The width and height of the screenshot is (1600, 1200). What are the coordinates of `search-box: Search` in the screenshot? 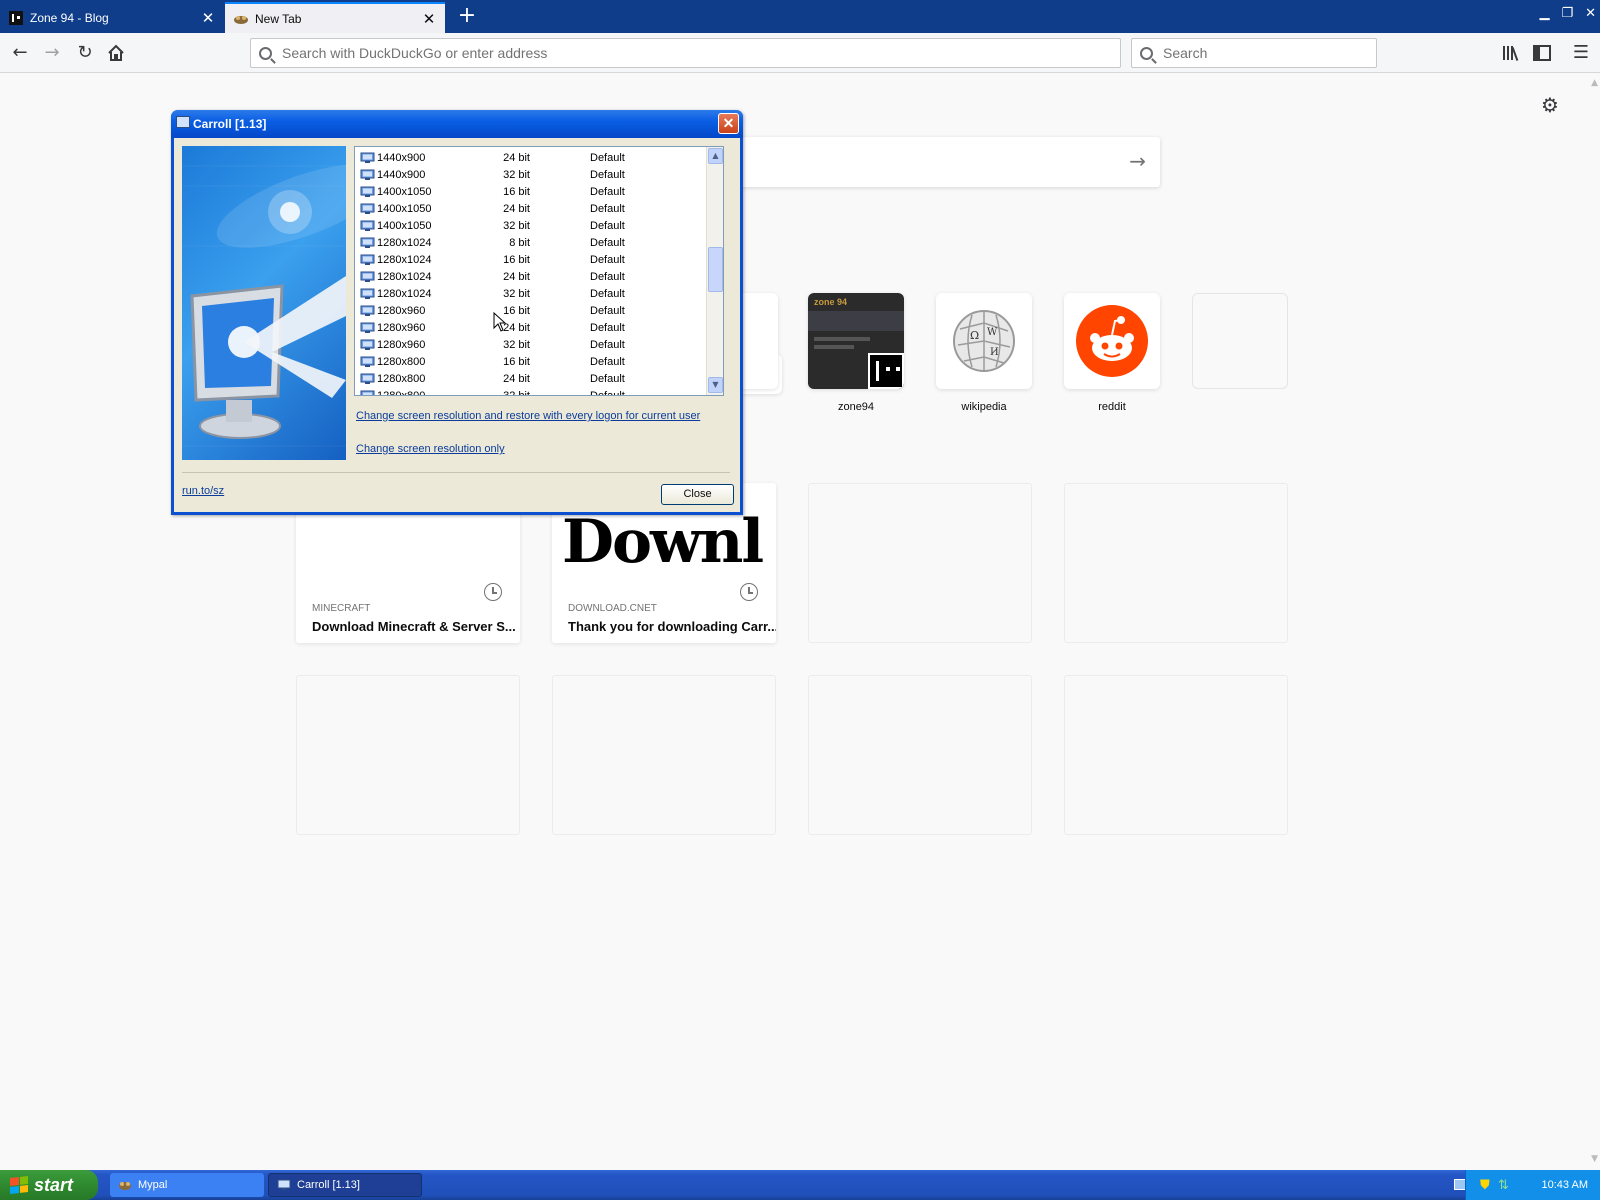 It's located at (1254, 53).